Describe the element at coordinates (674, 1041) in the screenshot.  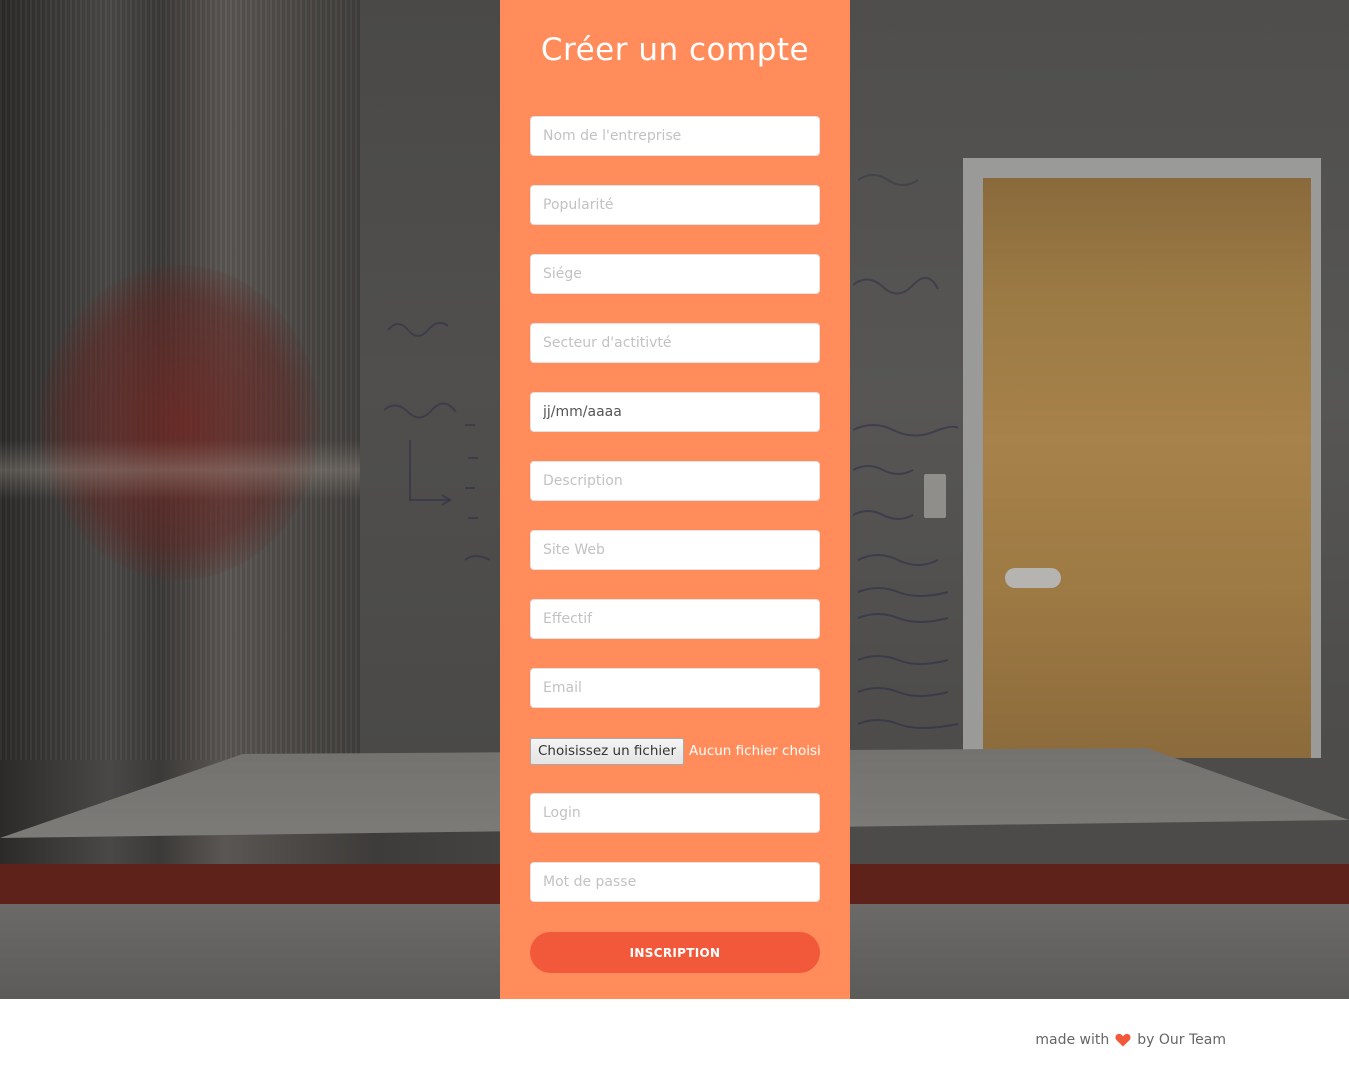
I see `footer: made with by Our Team` at that location.